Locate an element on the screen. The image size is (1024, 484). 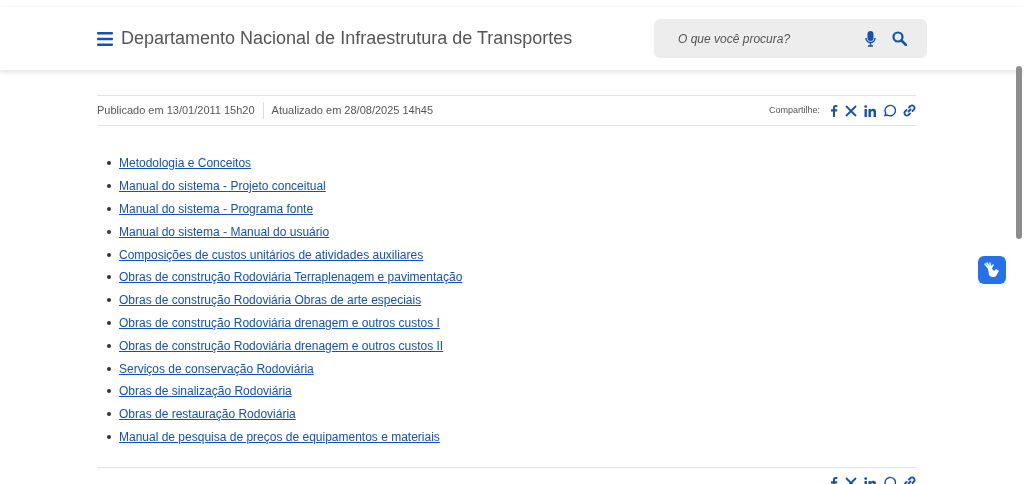
scrollbar-thumb is located at coordinates (1019, 152).